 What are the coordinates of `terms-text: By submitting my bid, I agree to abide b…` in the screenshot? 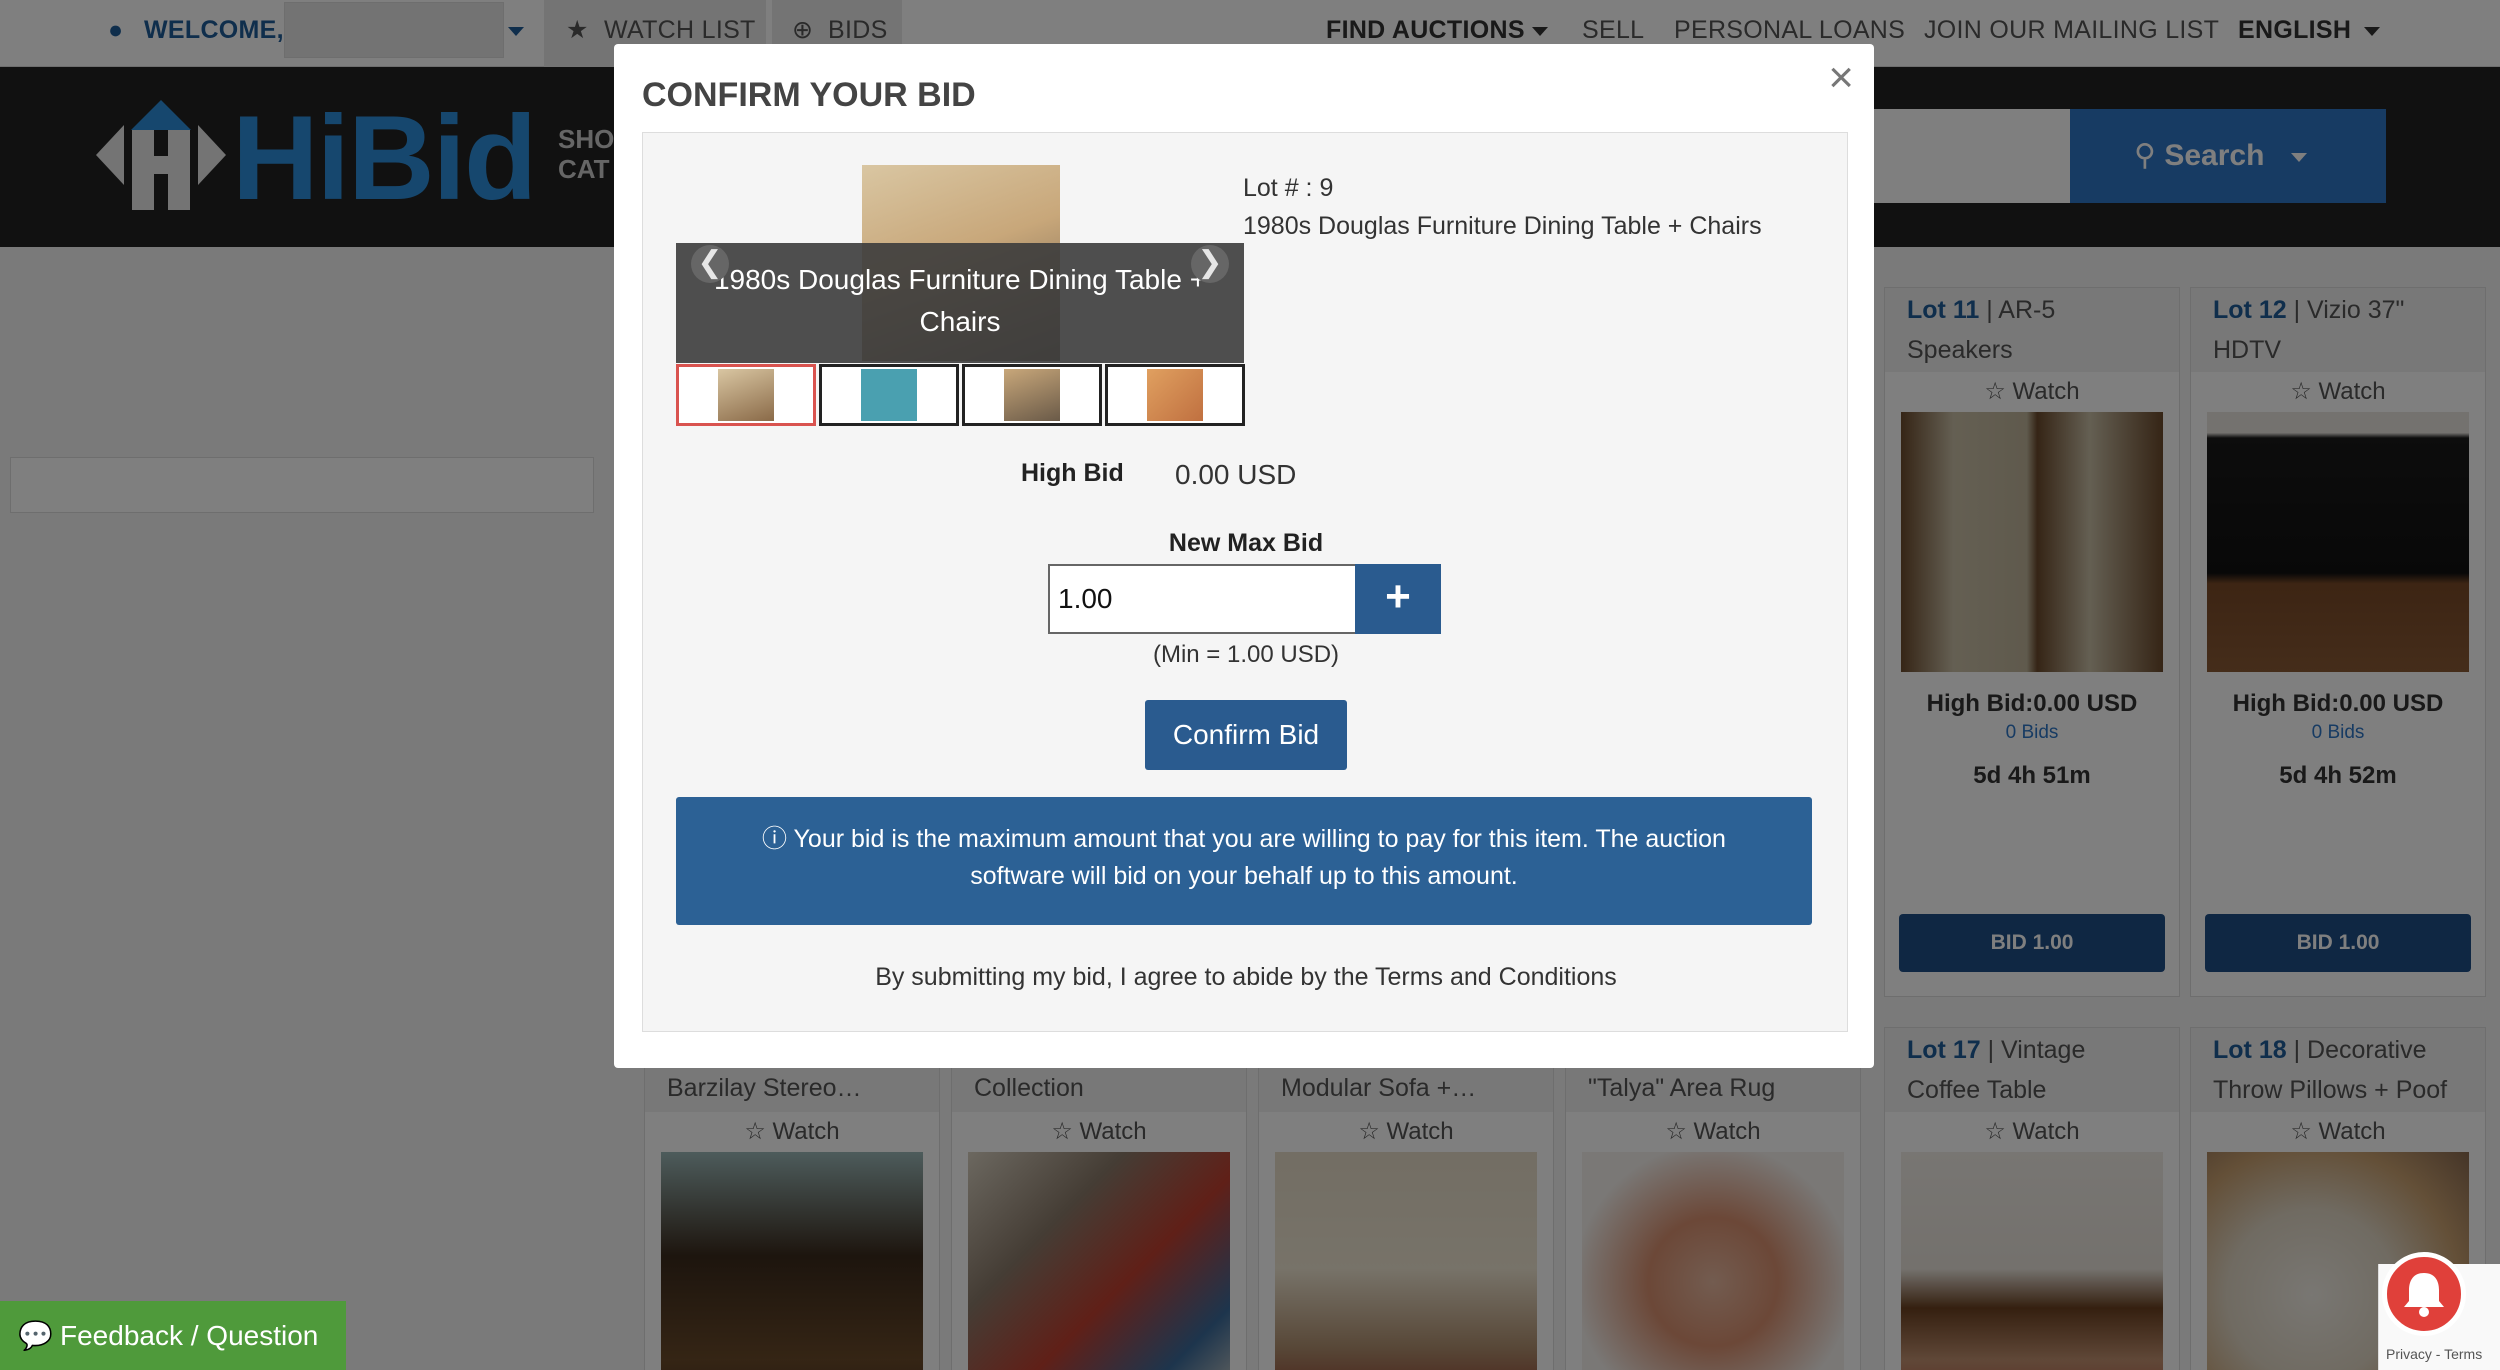 It's located at (1246, 977).